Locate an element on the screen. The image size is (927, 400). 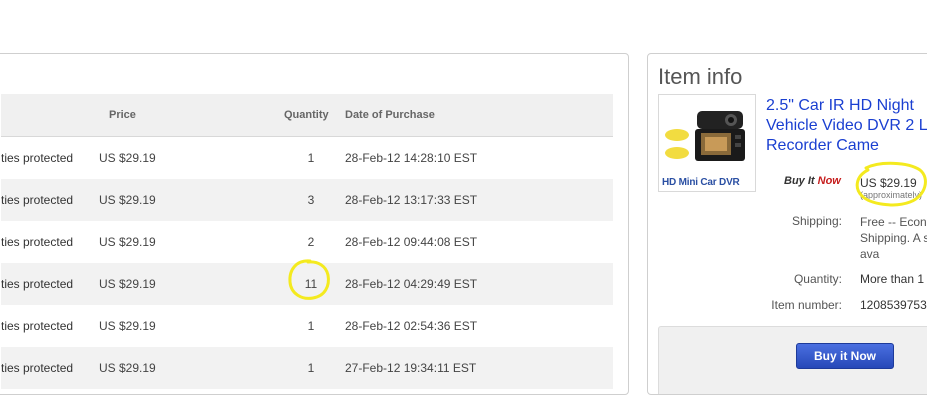
row-date: 28-Feb-12 02:54:36 EST is located at coordinates (411, 326).